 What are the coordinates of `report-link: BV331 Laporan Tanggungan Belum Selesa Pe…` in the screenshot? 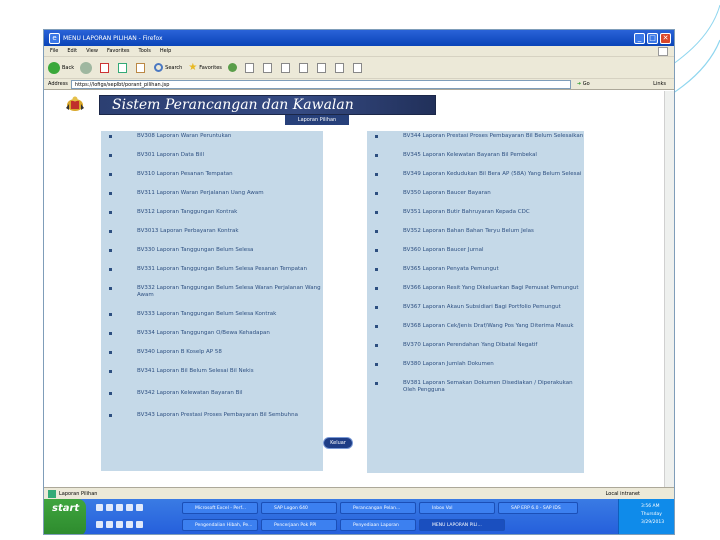 It's located at (212, 269).